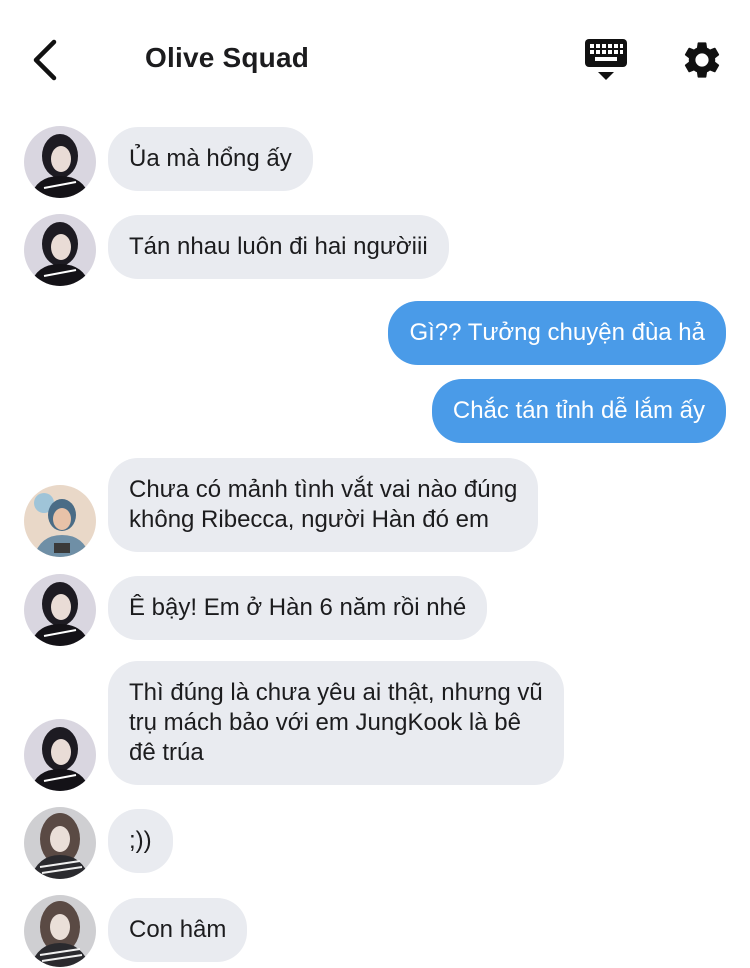 The height and width of the screenshot is (968, 750). I want to click on chat-title: Olive Squad, so click(227, 57).